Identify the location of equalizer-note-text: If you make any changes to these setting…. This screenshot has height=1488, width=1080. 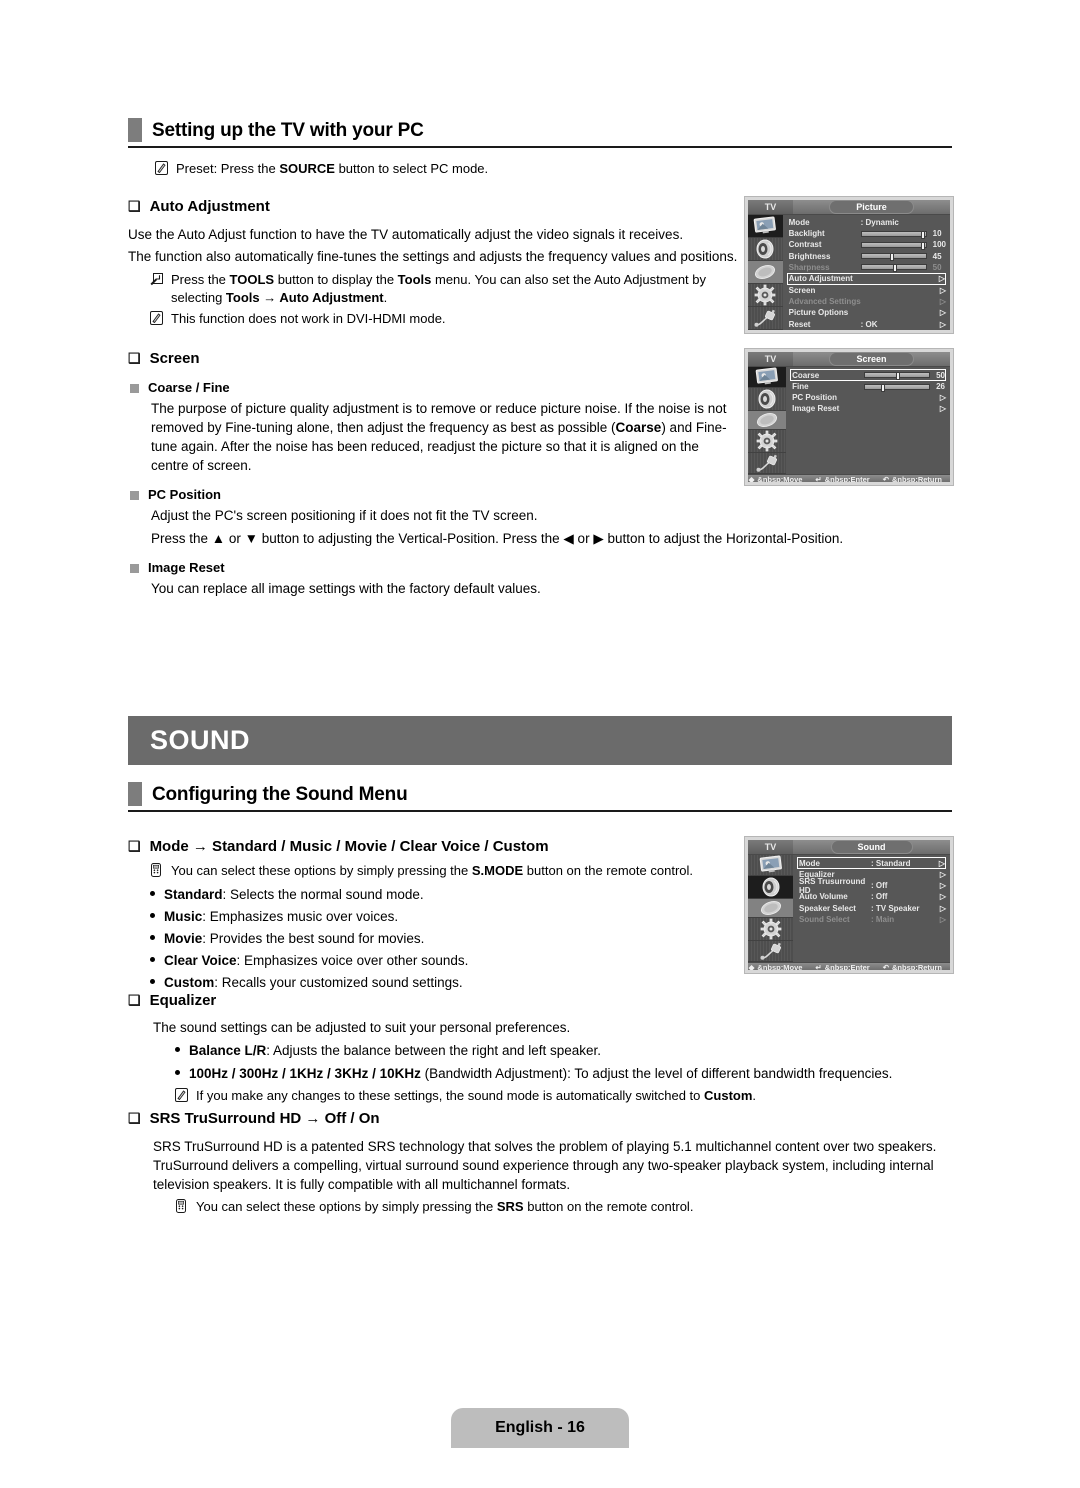
(476, 1095).